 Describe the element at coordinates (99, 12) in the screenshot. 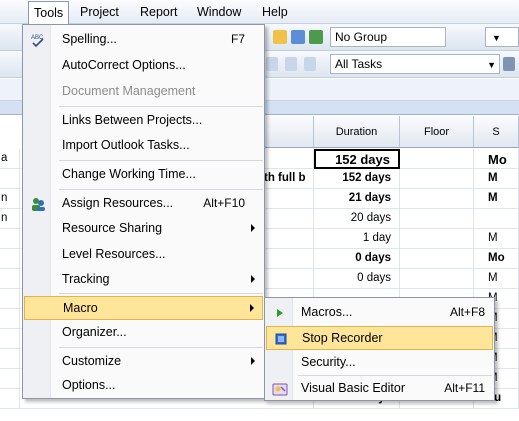

I see `menu-project: Project` at that location.